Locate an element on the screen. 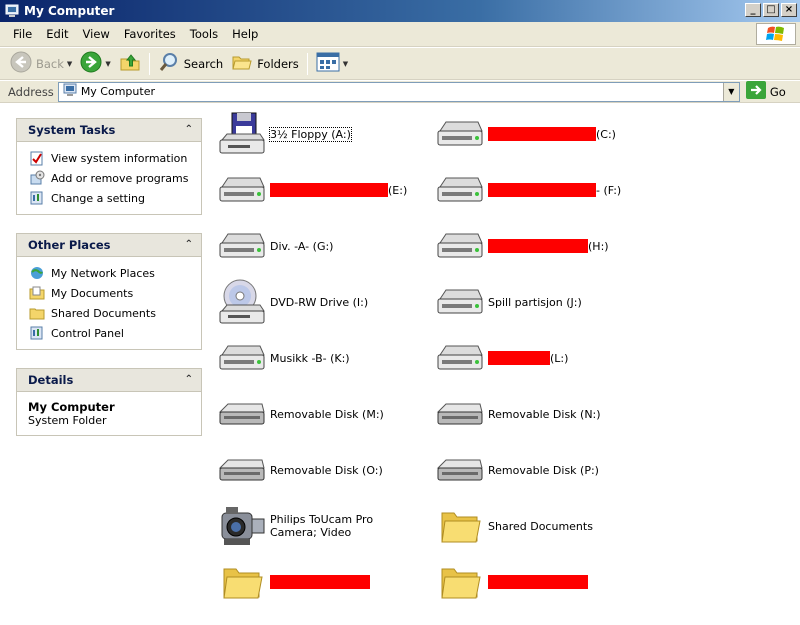 The image size is (800, 625). panel-title: System Tasks is located at coordinates (72, 130).